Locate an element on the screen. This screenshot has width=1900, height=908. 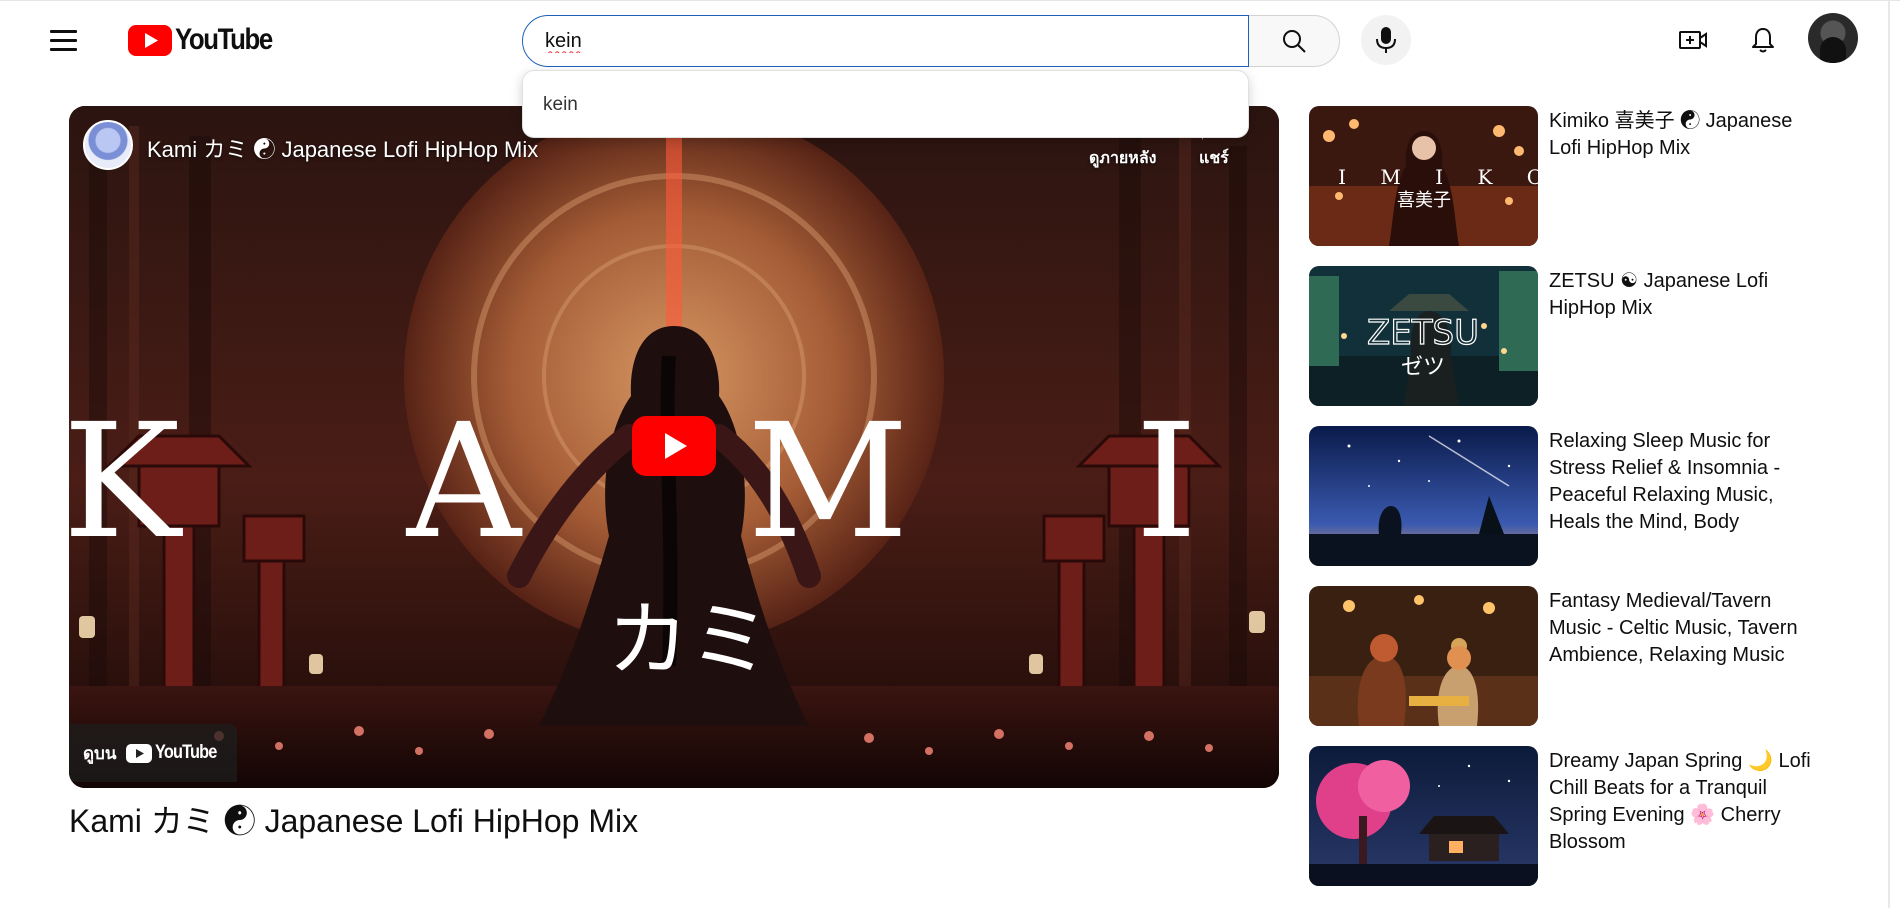
search-box is located at coordinates (885, 41).